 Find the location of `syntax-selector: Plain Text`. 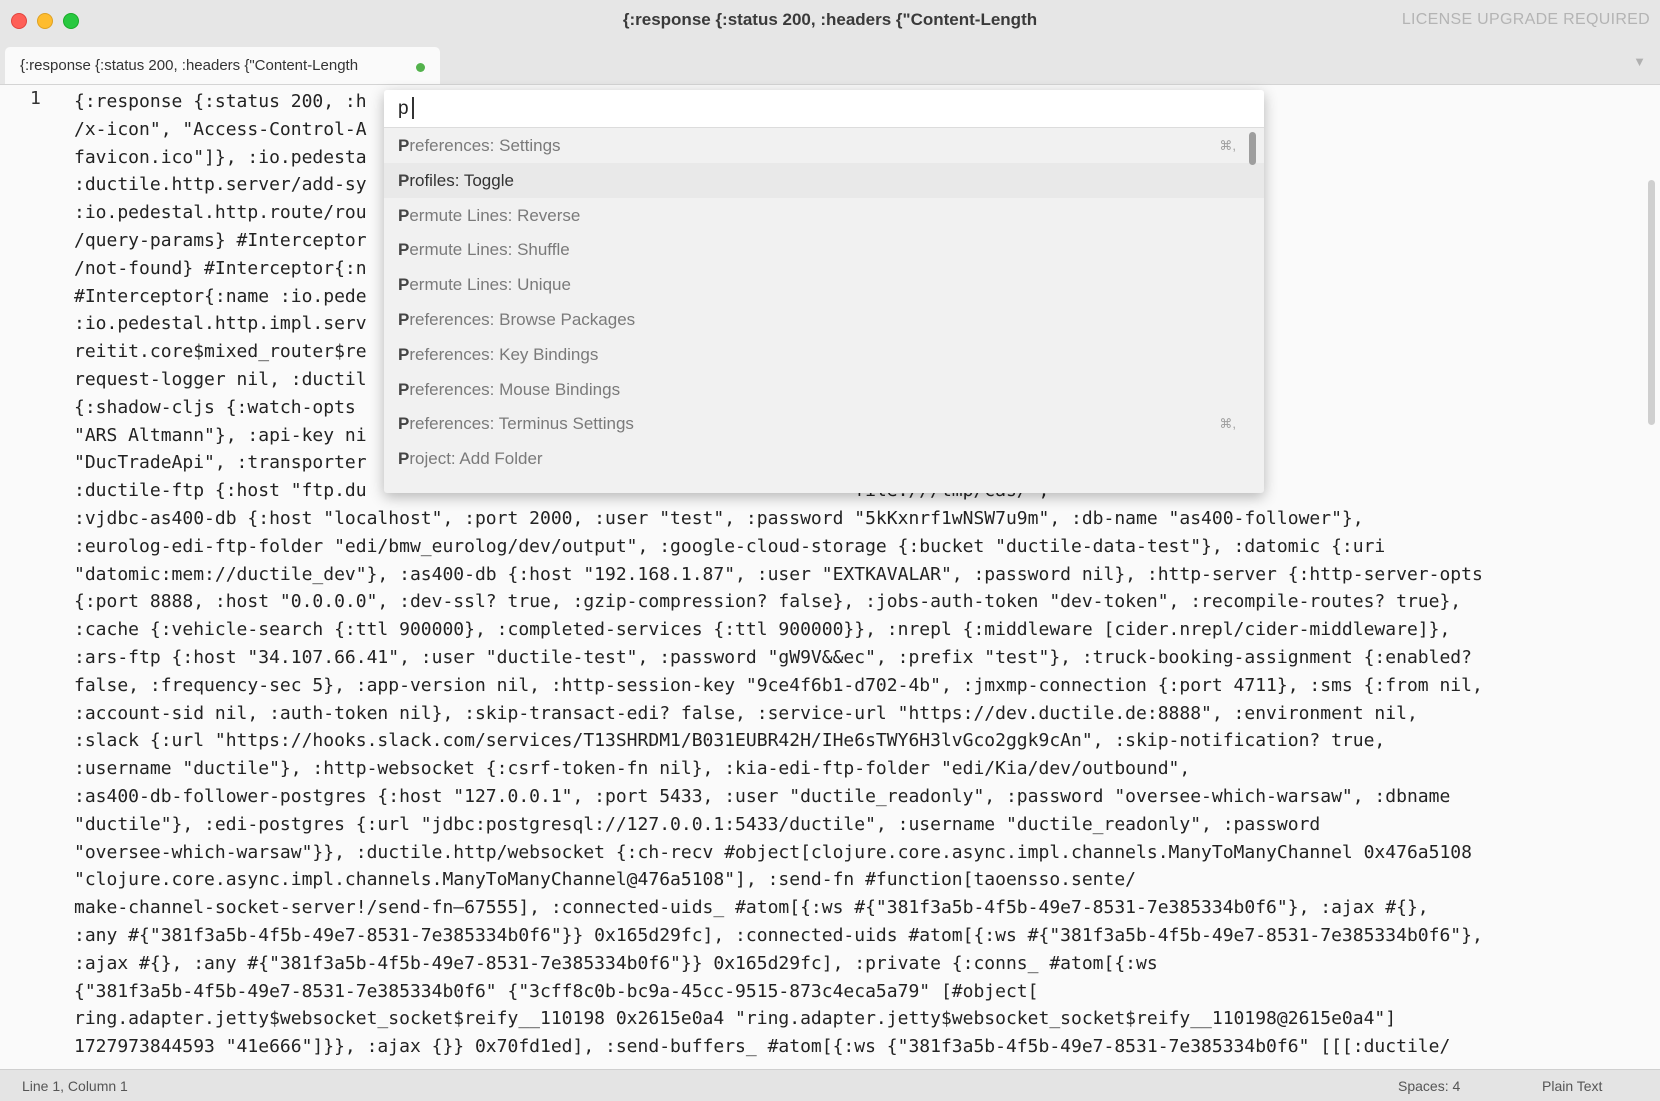

syntax-selector: Plain Text is located at coordinates (1572, 1086).